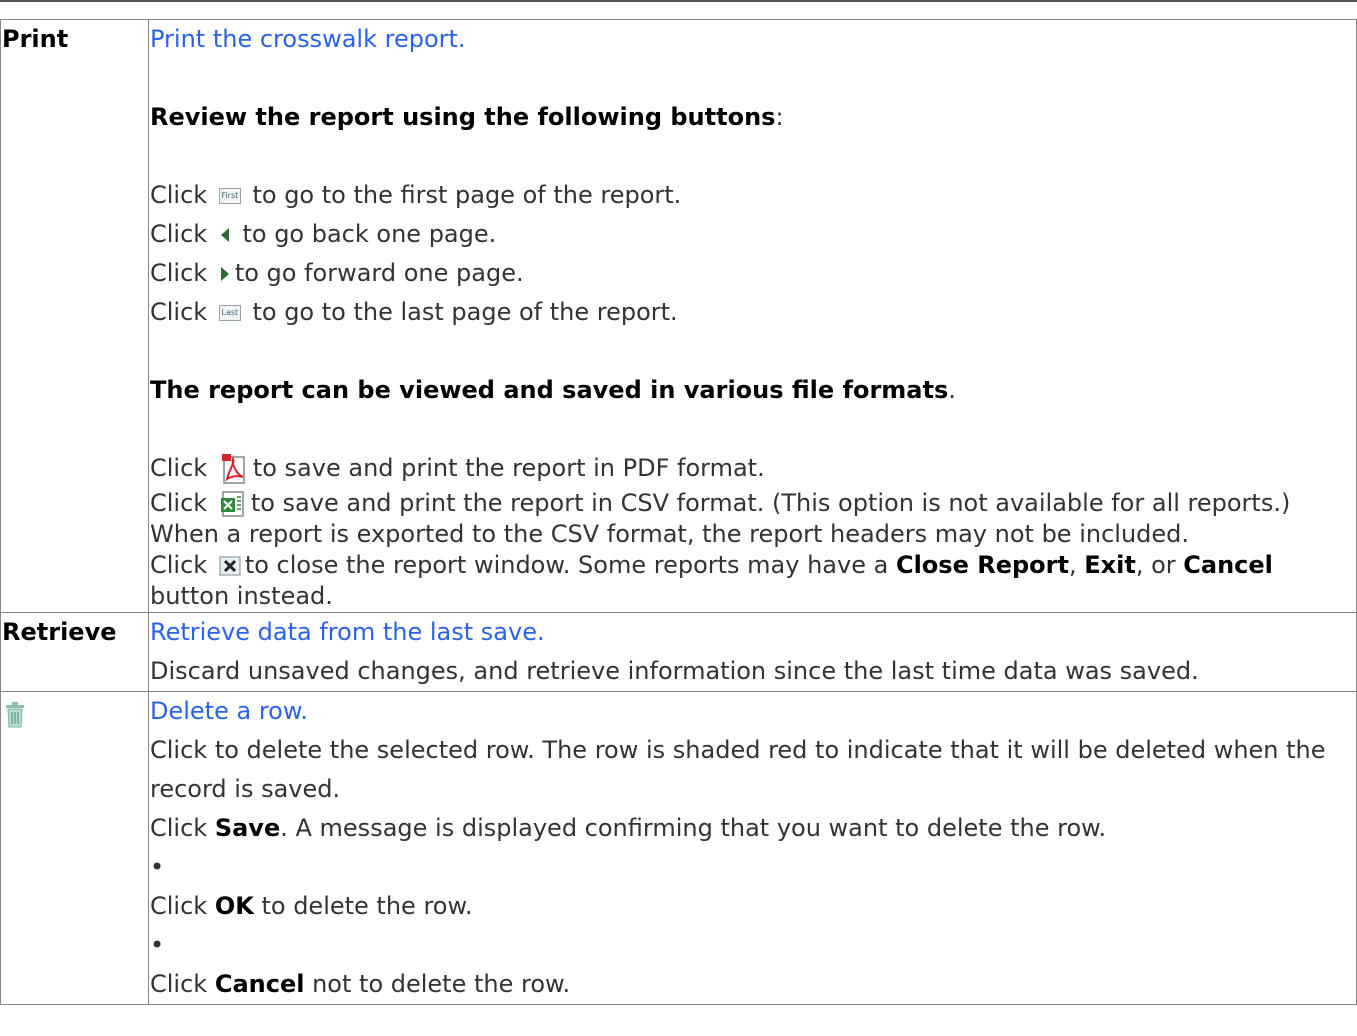  I want to click on next-page-line: Click to go forward one page., so click(337, 273).